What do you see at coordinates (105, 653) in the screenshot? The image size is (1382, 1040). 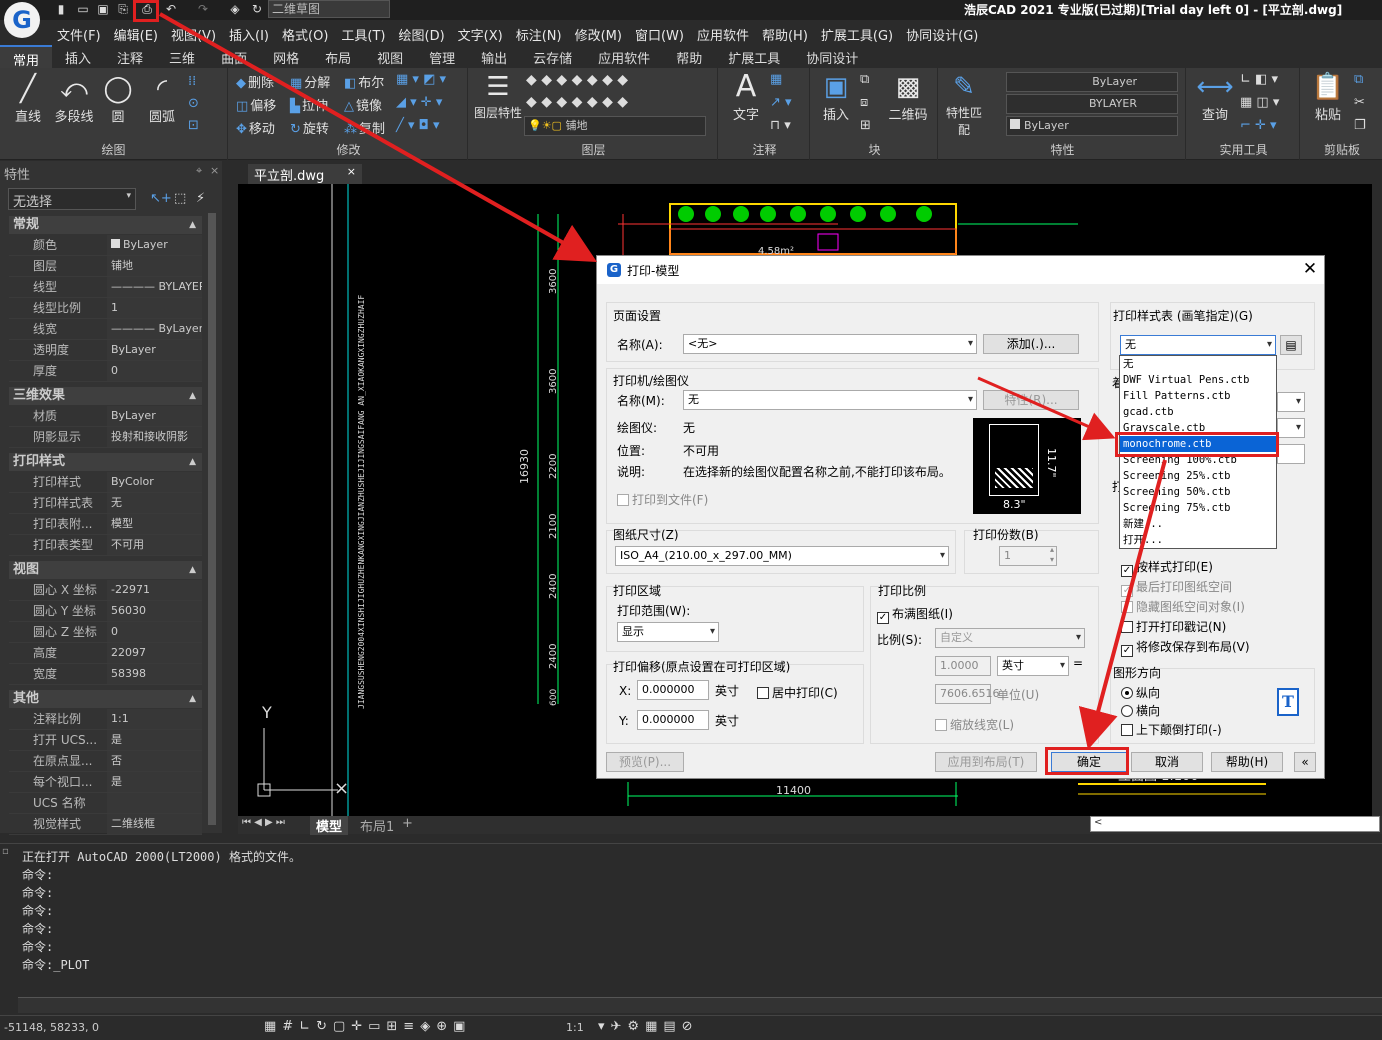 I see `prop-row: 高度 22097` at bounding box center [105, 653].